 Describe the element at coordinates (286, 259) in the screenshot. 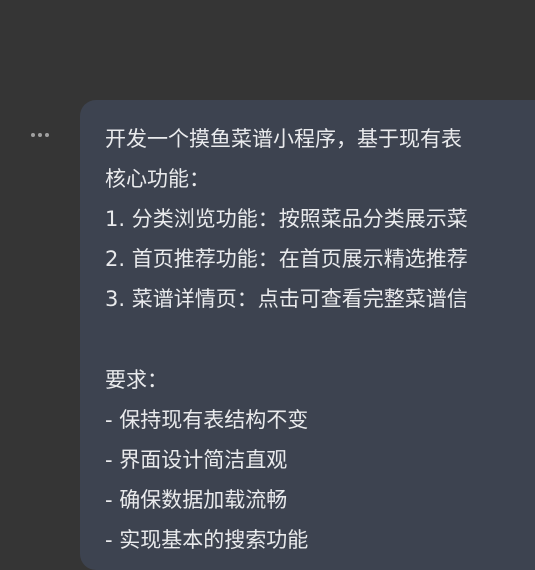

I see `message-line-feature-2: 2. 首页推荐功能：在首页展示精选推荐` at that location.